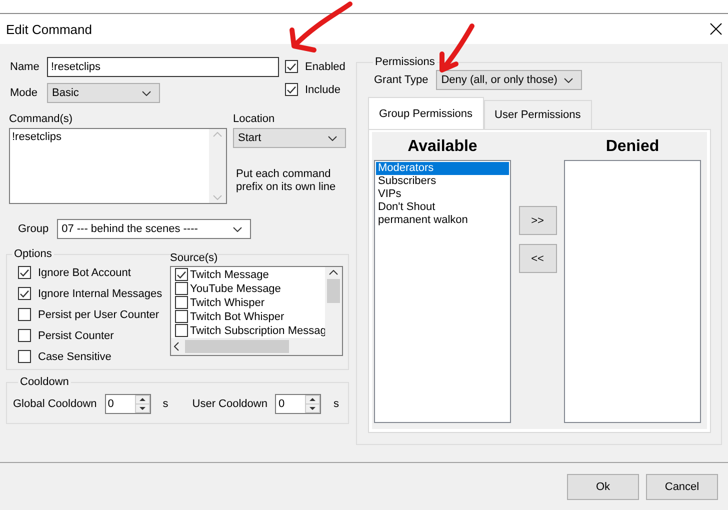 This screenshot has height=510, width=728. What do you see at coordinates (194, 258) in the screenshot?
I see `field-label: Source(s)` at bounding box center [194, 258].